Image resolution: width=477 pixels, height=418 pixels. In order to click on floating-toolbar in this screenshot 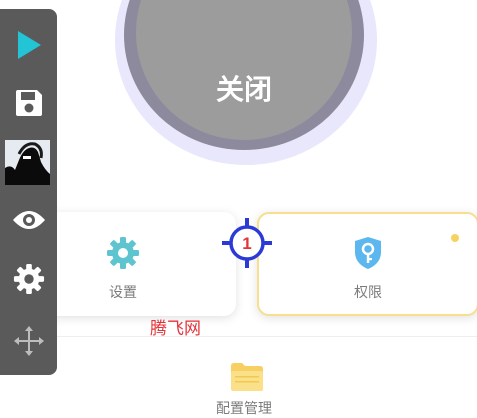, I will do `click(28, 192)`.